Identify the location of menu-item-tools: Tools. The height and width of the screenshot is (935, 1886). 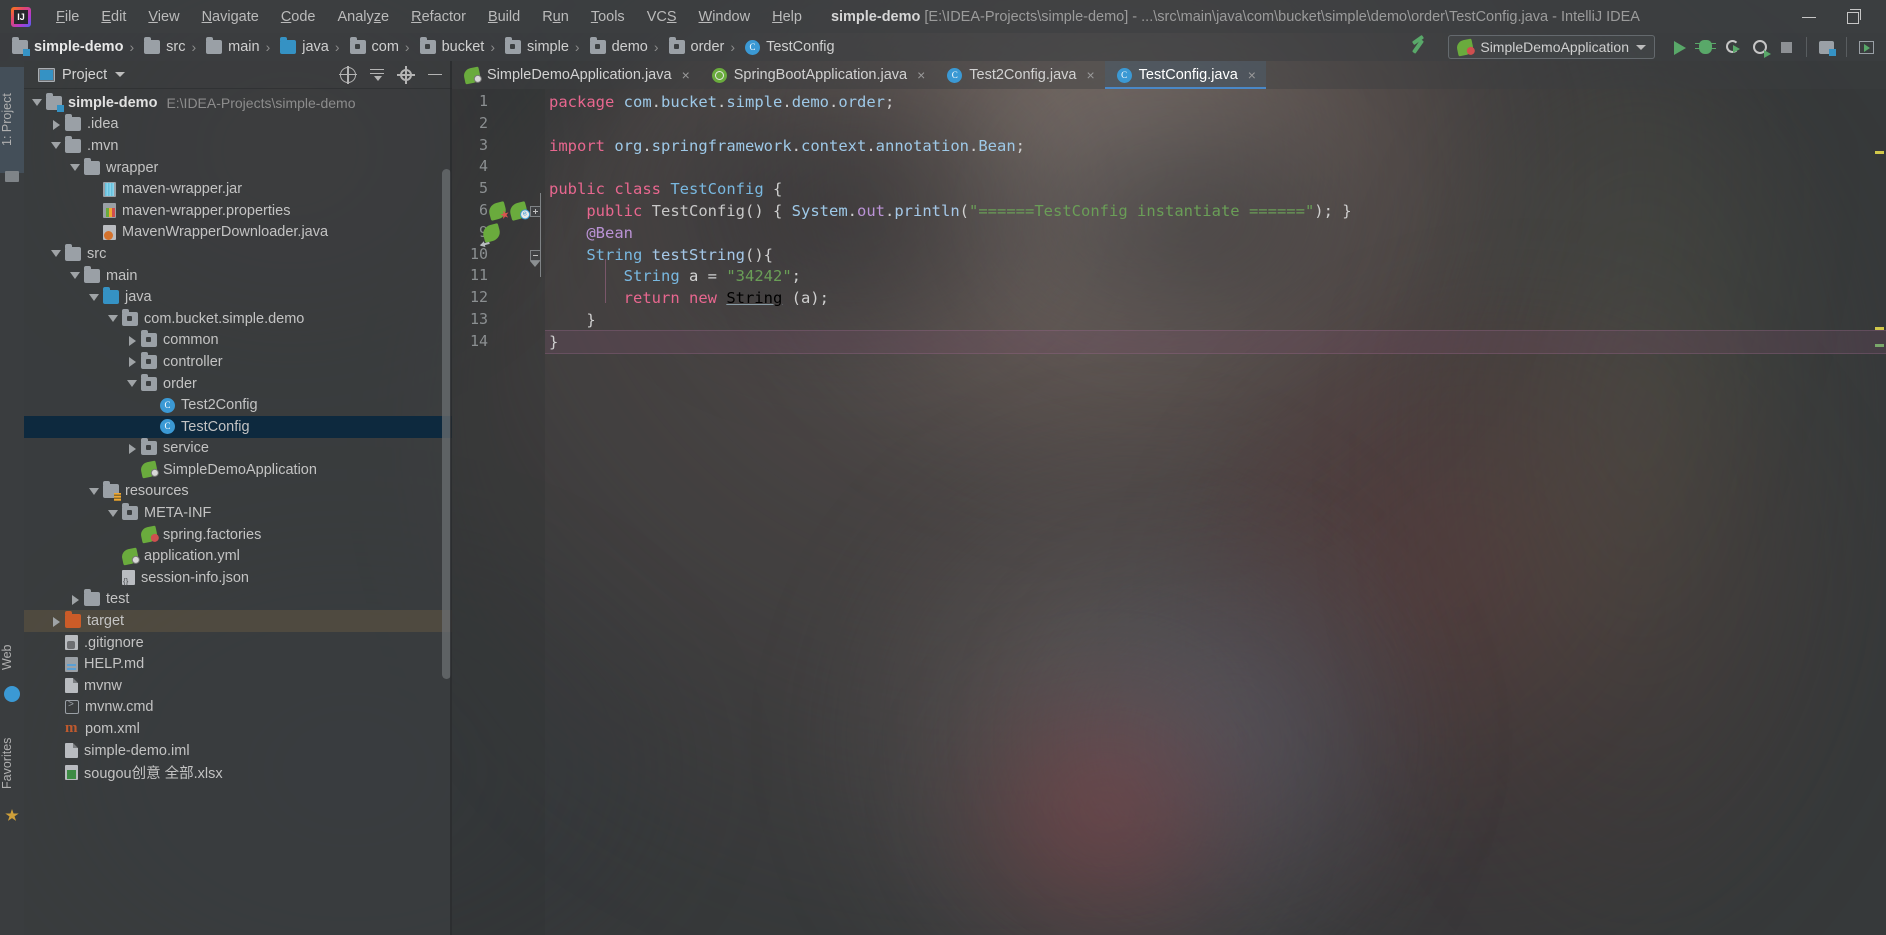
(608, 17).